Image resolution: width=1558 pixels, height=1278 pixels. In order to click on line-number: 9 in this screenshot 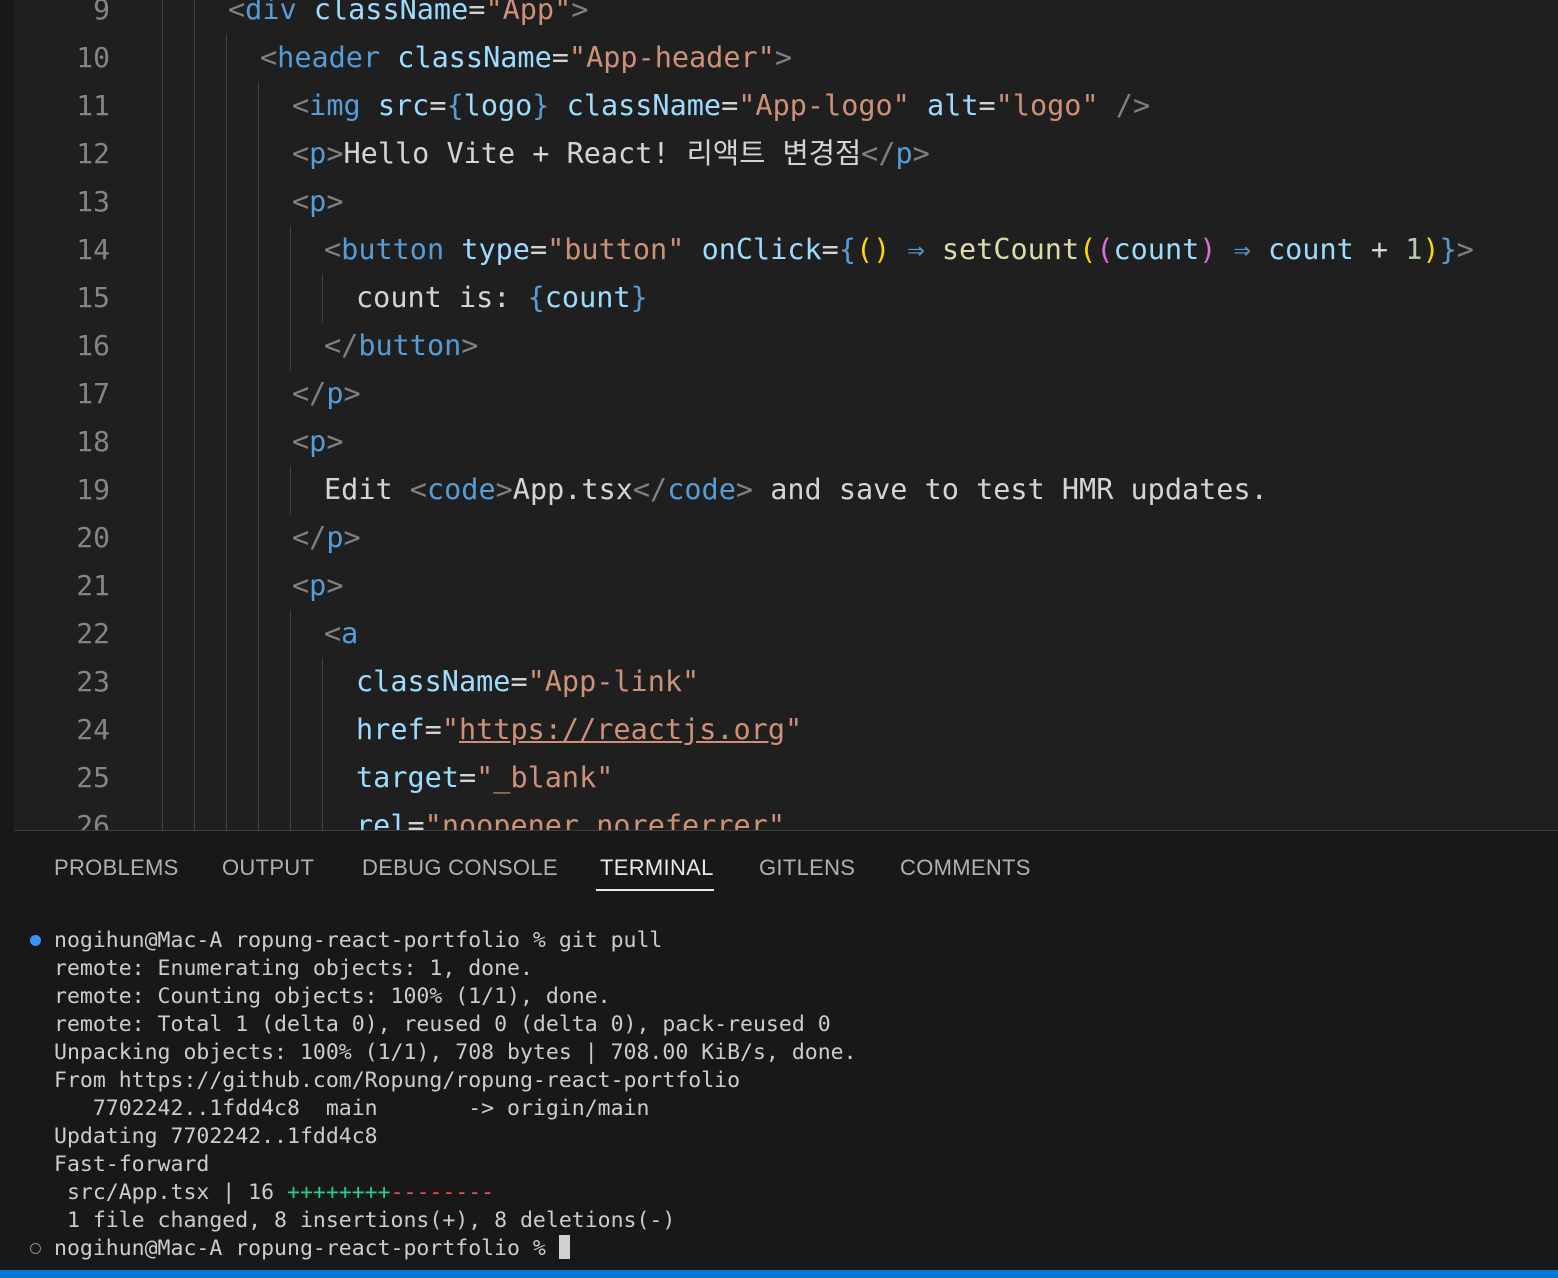, I will do `click(101, 13)`.